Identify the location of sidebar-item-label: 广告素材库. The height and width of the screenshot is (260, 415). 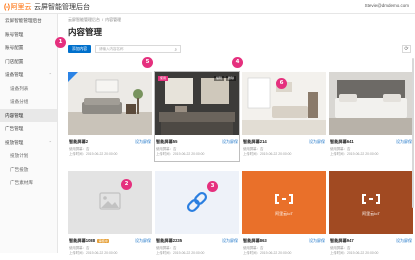
(21, 182).